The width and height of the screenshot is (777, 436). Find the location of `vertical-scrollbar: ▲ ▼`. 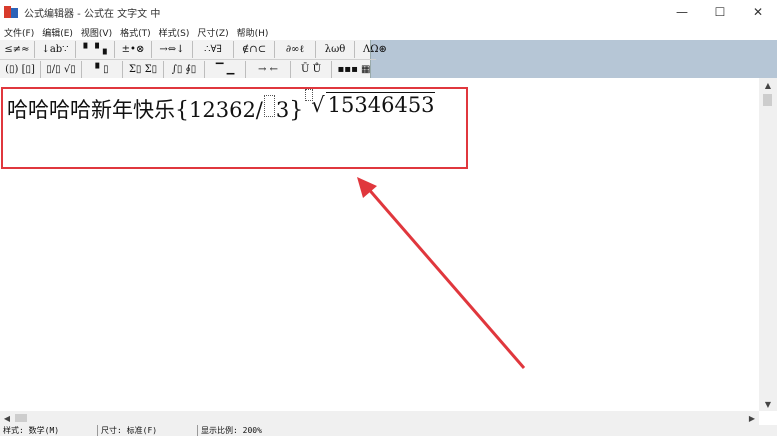

vertical-scrollbar: ▲ ▼ is located at coordinates (768, 244).